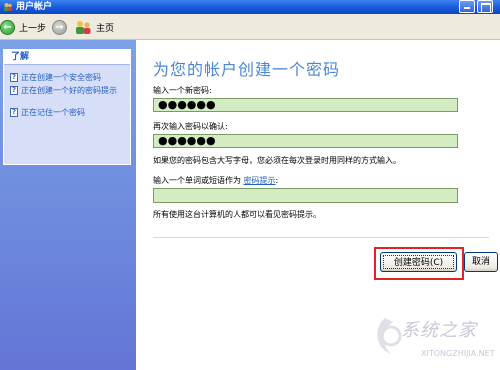  Describe the element at coordinates (250, 27) in the screenshot. I see `toolbar: ← 上一步 → 主页` at that location.